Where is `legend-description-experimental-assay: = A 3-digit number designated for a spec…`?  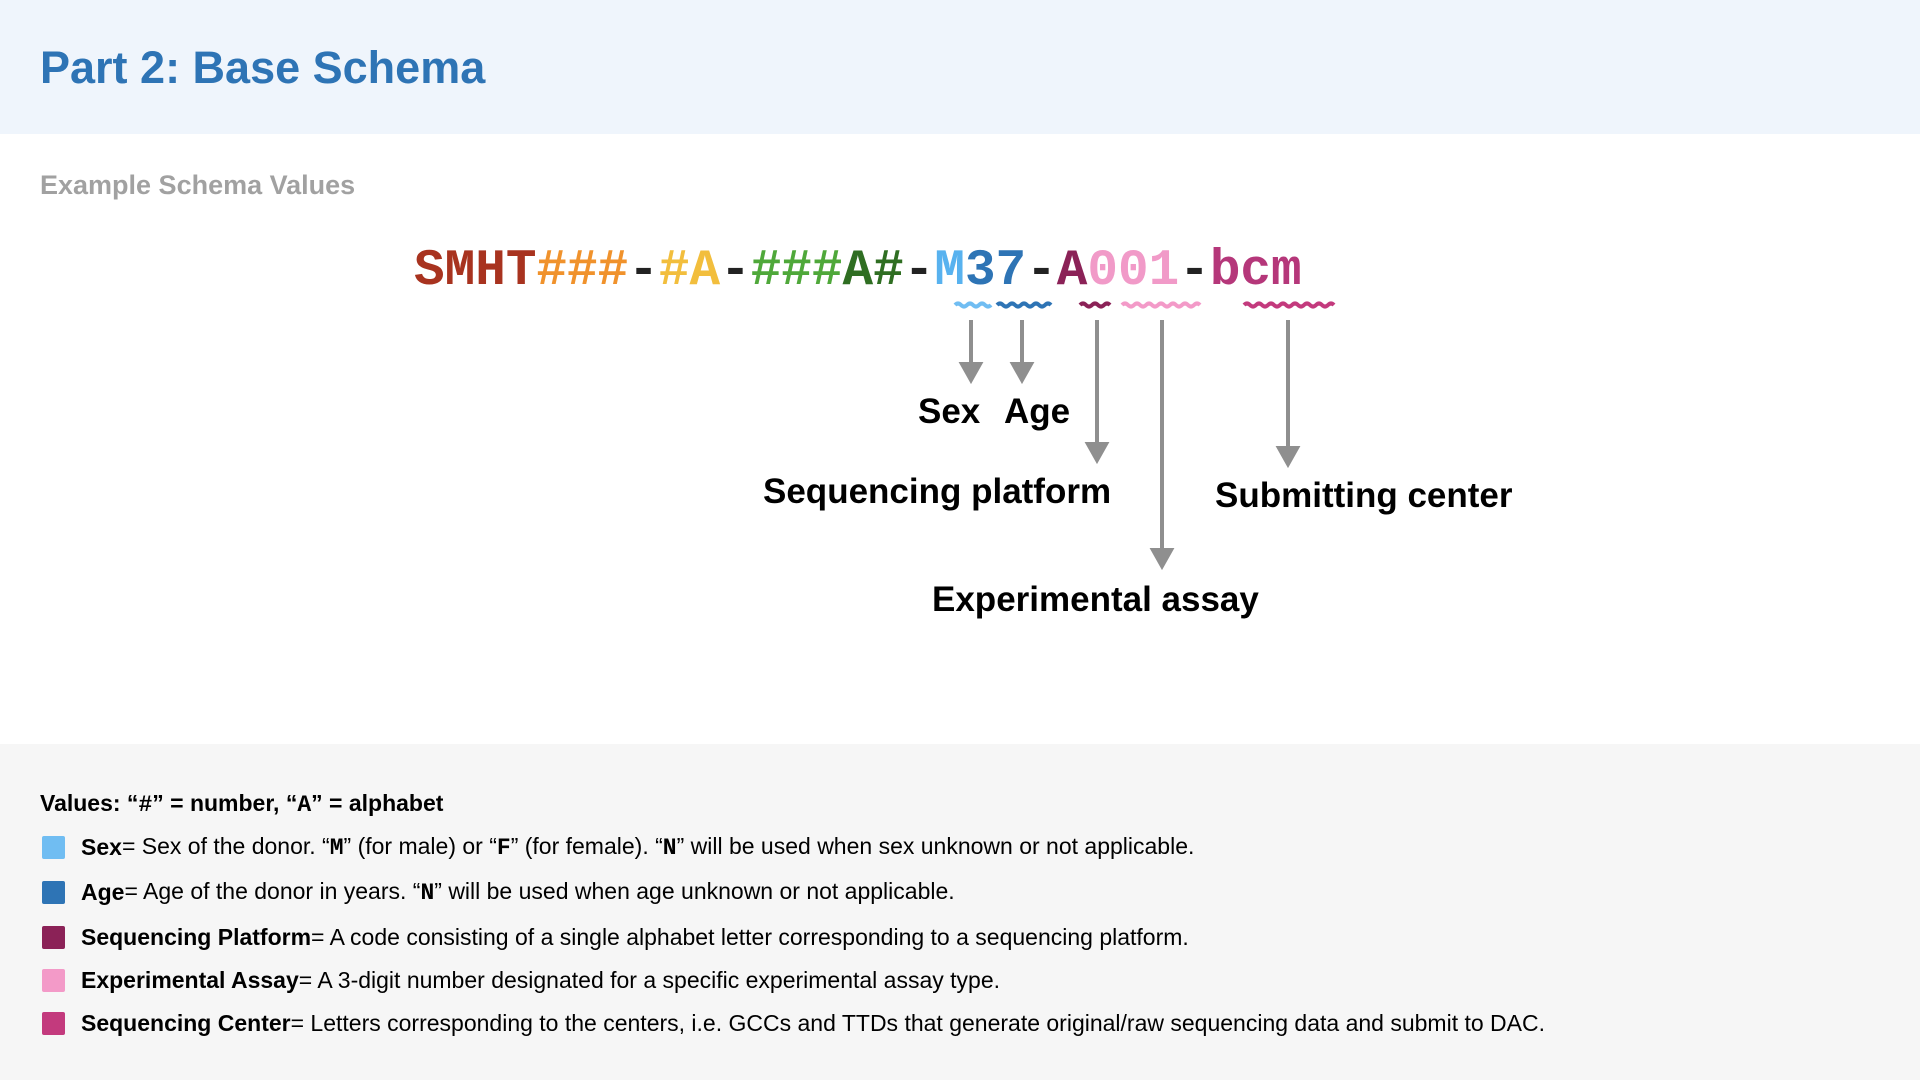 legend-description-experimental-assay: = A 3-digit number designated for a spec… is located at coordinates (649, 980).